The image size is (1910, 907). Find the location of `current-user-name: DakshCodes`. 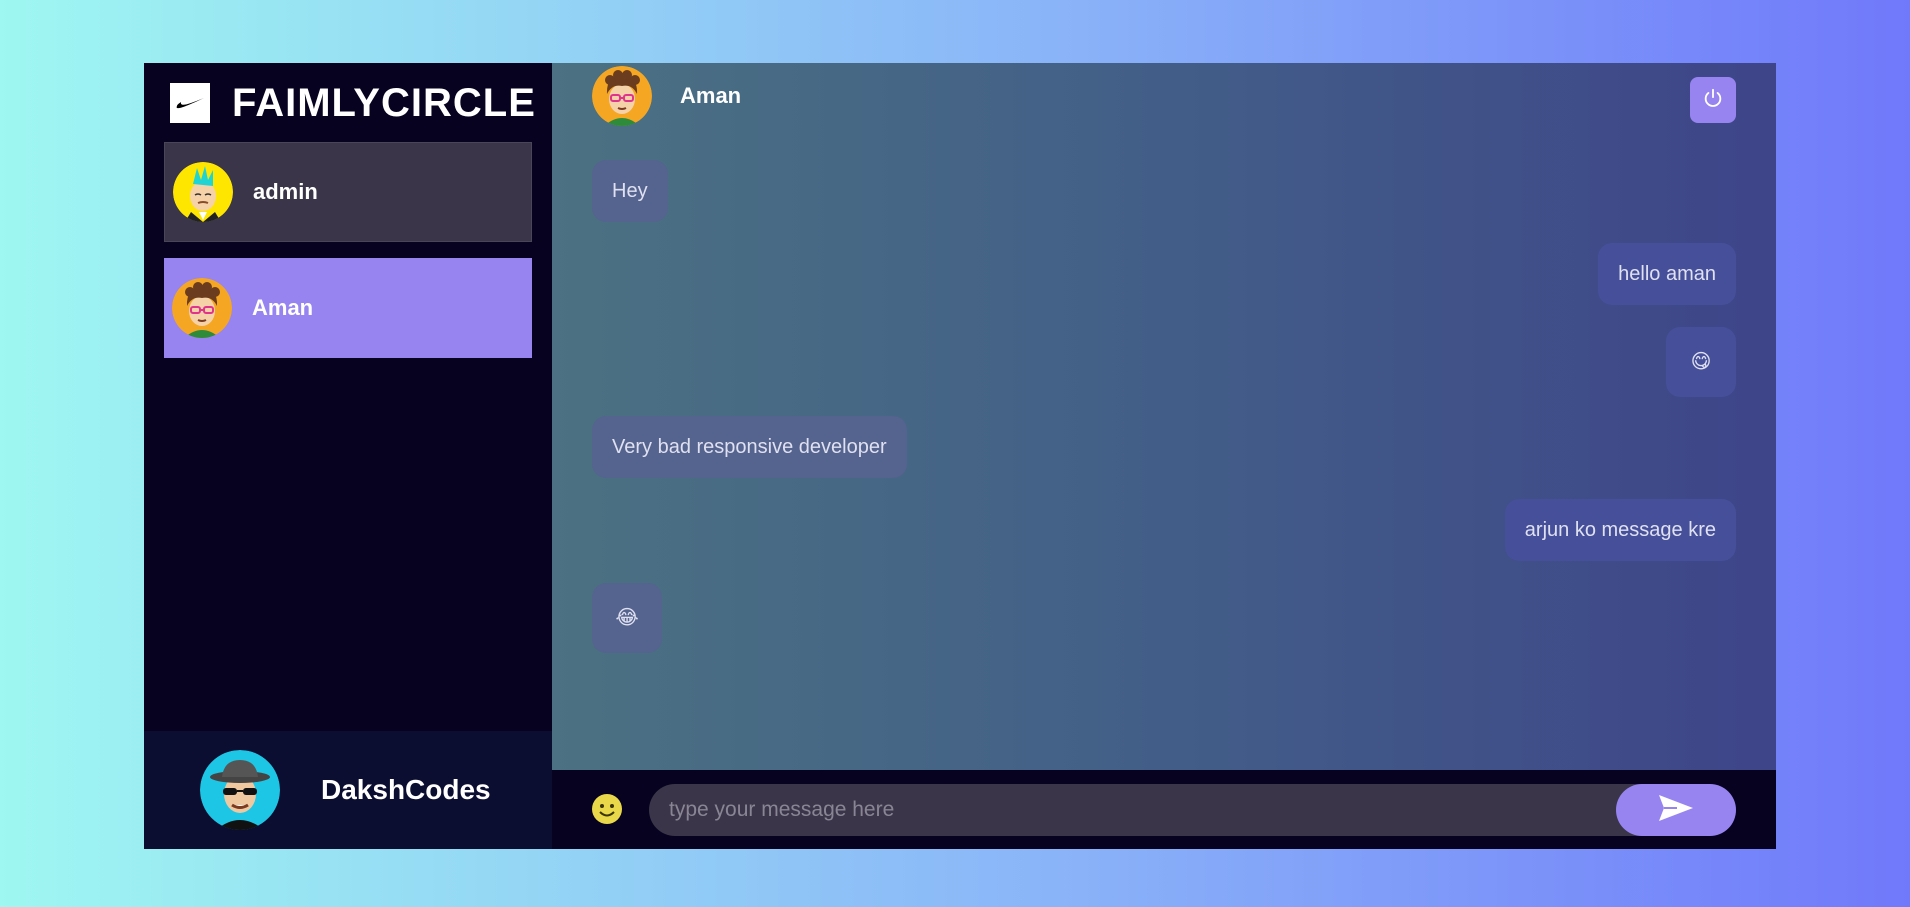

current-user-name: DakshCodes is located at coordinates (406, 789).